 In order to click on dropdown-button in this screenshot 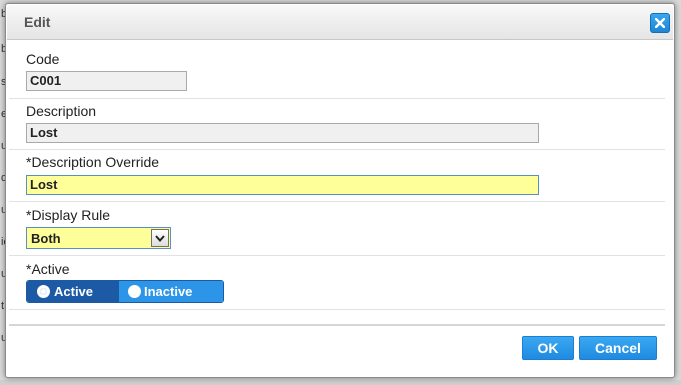, I will do `click(160, 238)`.